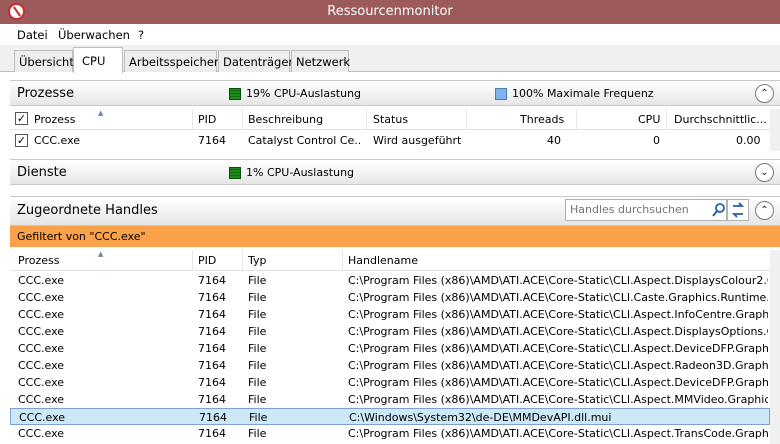  Describe the element at coordinates (501, 94) in the screenshot. I see `frequency-gauge-icon` at that location.